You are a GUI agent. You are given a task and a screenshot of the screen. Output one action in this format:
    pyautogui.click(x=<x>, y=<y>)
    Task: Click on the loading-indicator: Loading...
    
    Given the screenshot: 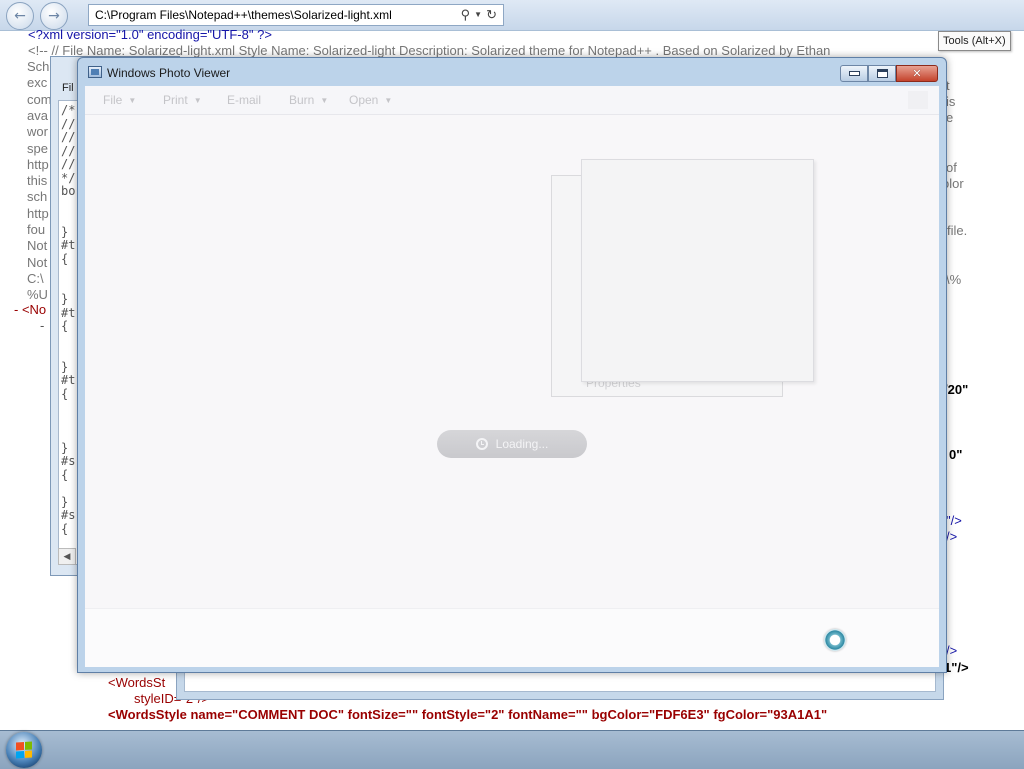 What is the action you would take?
    pyautogui.click(x=512, y=444)
    